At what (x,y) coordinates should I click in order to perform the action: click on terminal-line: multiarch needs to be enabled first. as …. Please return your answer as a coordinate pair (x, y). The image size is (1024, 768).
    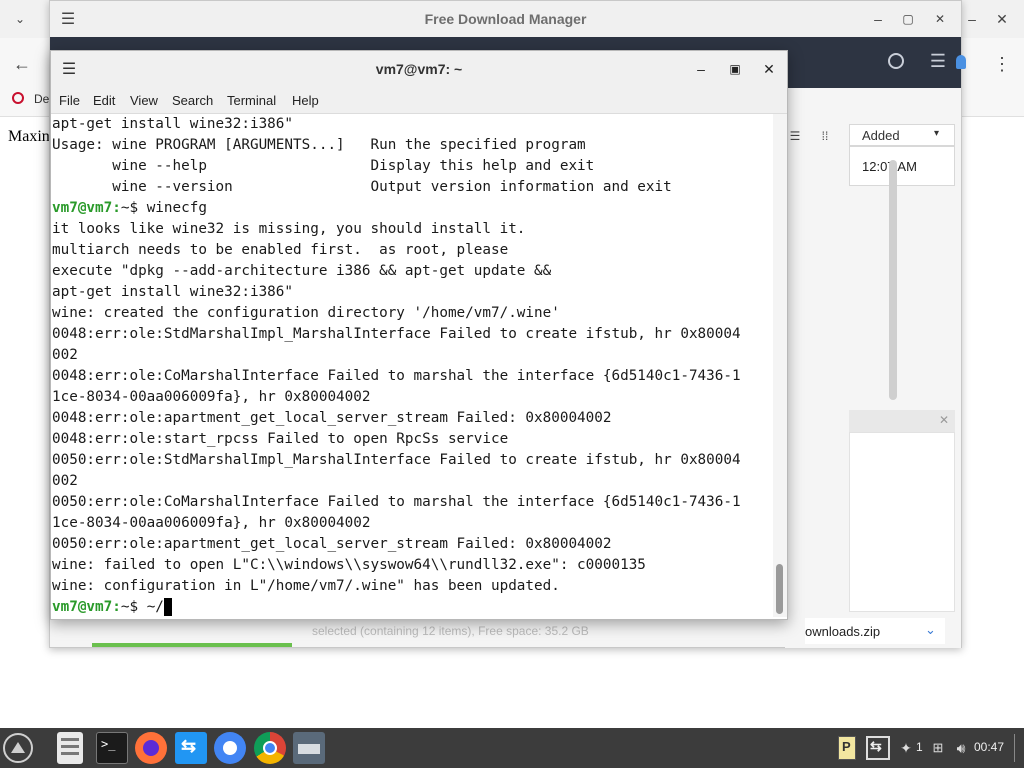
    Looking at the image, I should click on (280, 250).